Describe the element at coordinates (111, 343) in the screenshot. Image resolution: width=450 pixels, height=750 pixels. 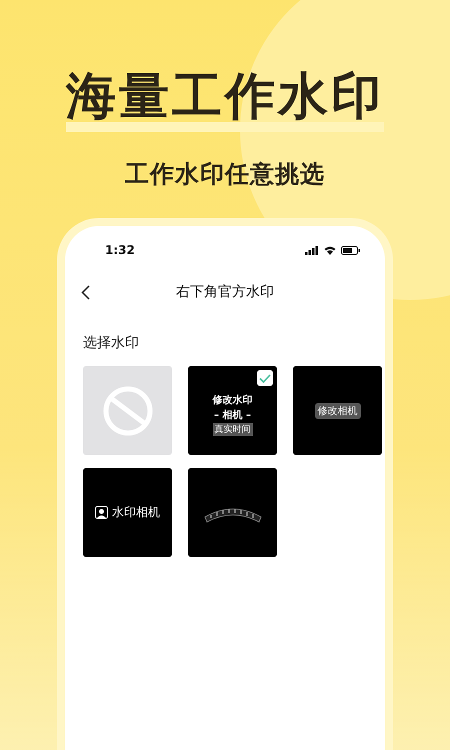
I see `section-label: 选择水印` at that location.